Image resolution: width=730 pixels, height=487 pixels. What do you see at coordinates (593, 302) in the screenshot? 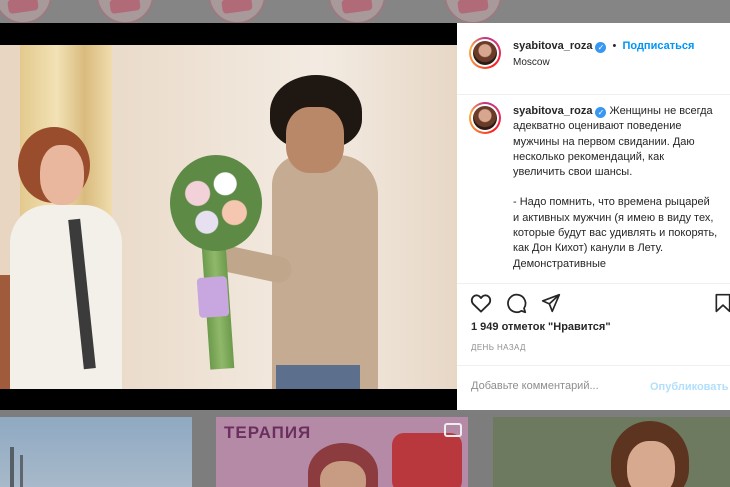
I see `post-actions` at bounding box center [593, 302].